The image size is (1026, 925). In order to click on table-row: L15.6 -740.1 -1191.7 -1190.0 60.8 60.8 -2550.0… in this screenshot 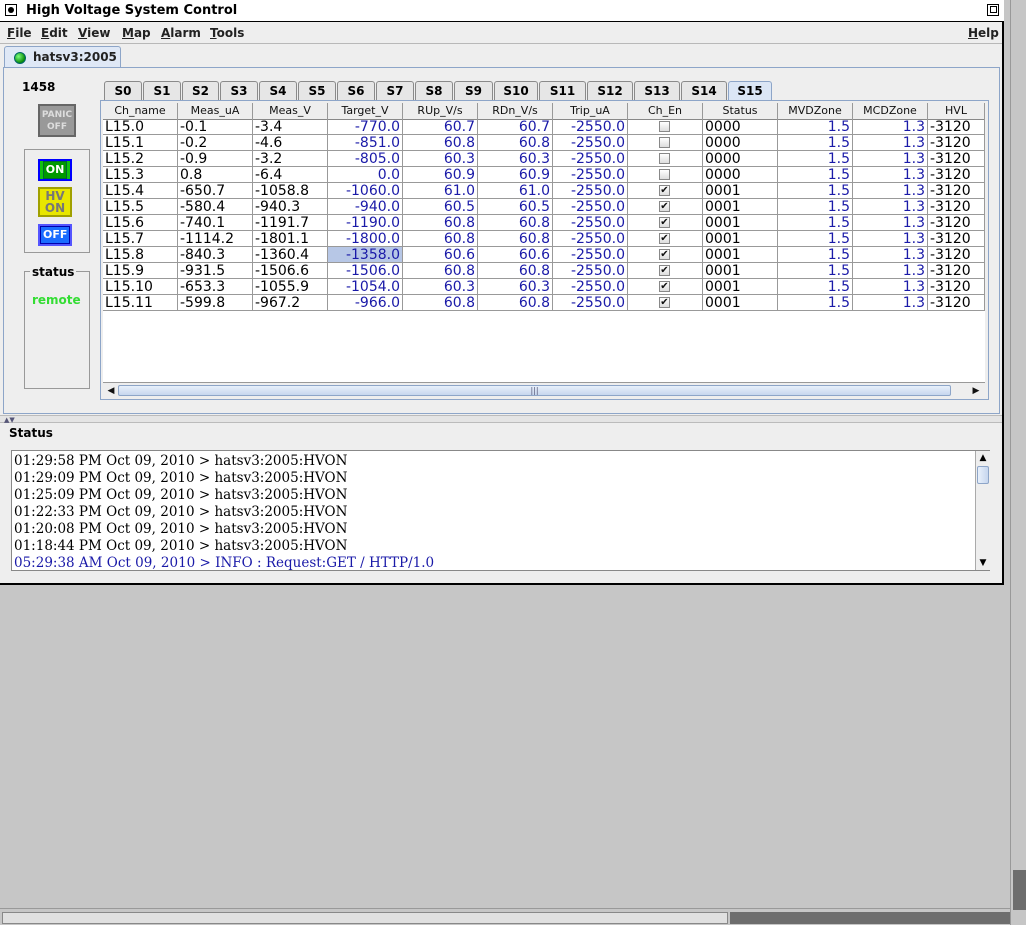, I will do `click(544, 223)`.